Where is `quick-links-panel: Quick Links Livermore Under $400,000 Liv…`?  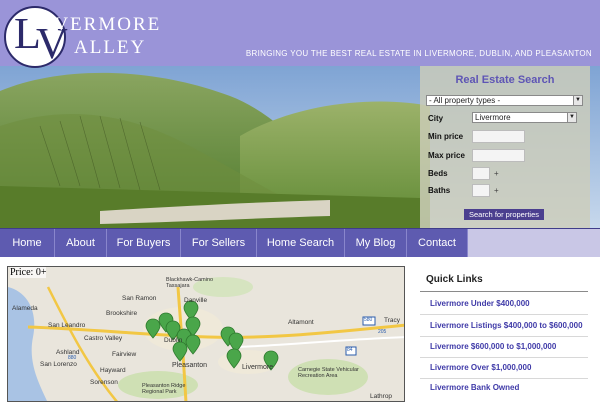 quick-links-panel: Quick Links Livermore Under $400,000 Liv… is located at coordinates (506, 334).